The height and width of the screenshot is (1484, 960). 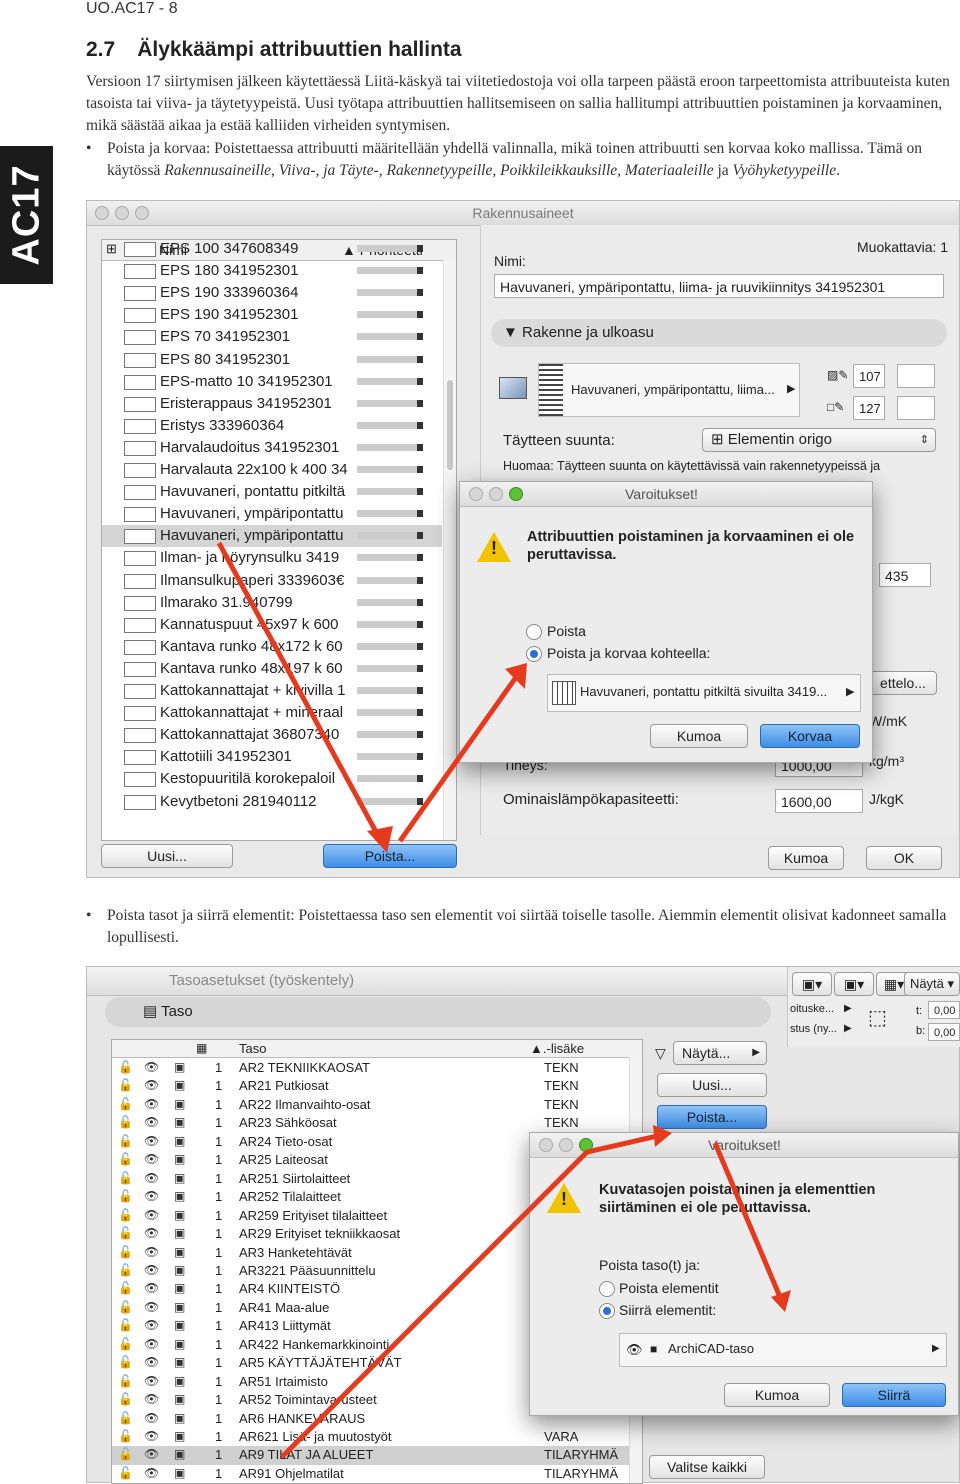 I want to click on bullet-replace-conj: ja, so click(x=723, y=170).